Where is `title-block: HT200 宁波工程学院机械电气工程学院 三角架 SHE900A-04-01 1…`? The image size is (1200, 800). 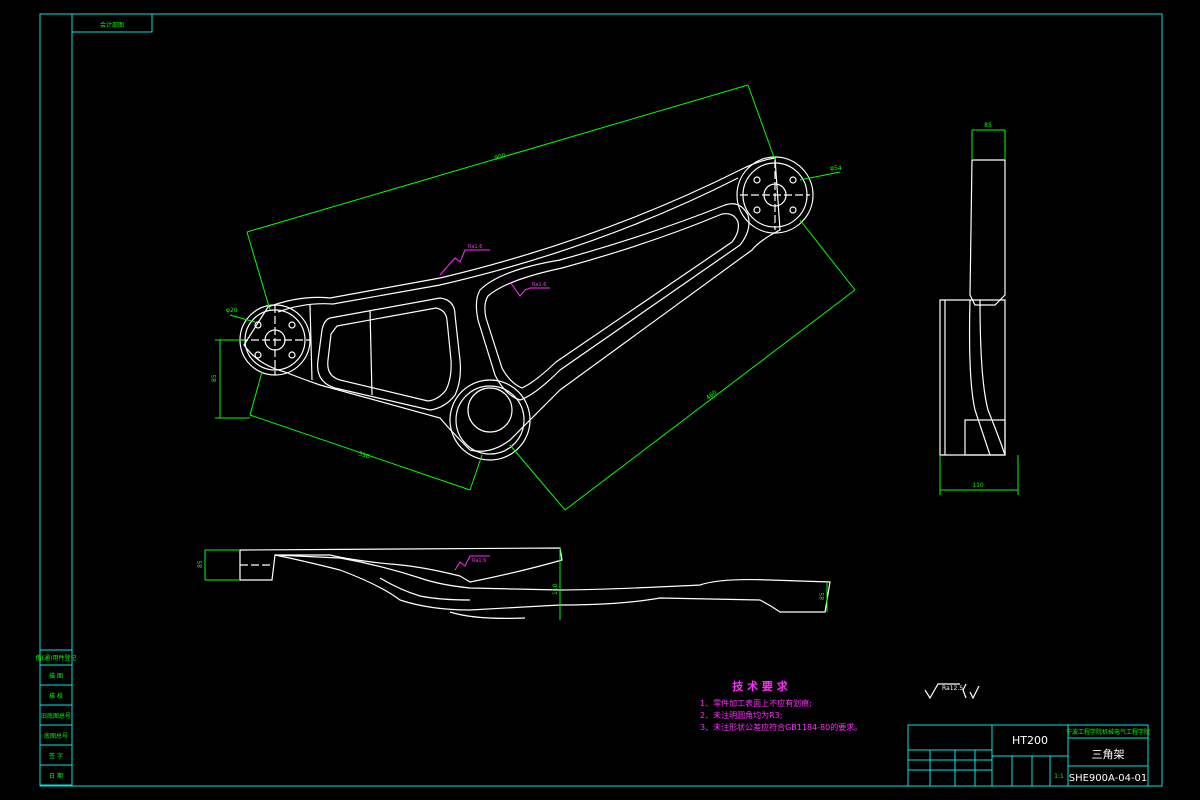
title-block: HT200 宁波工程学院机械电气工程学院 三角架 SHE900A-04-01 1… is located at coordinates (1028, 755).